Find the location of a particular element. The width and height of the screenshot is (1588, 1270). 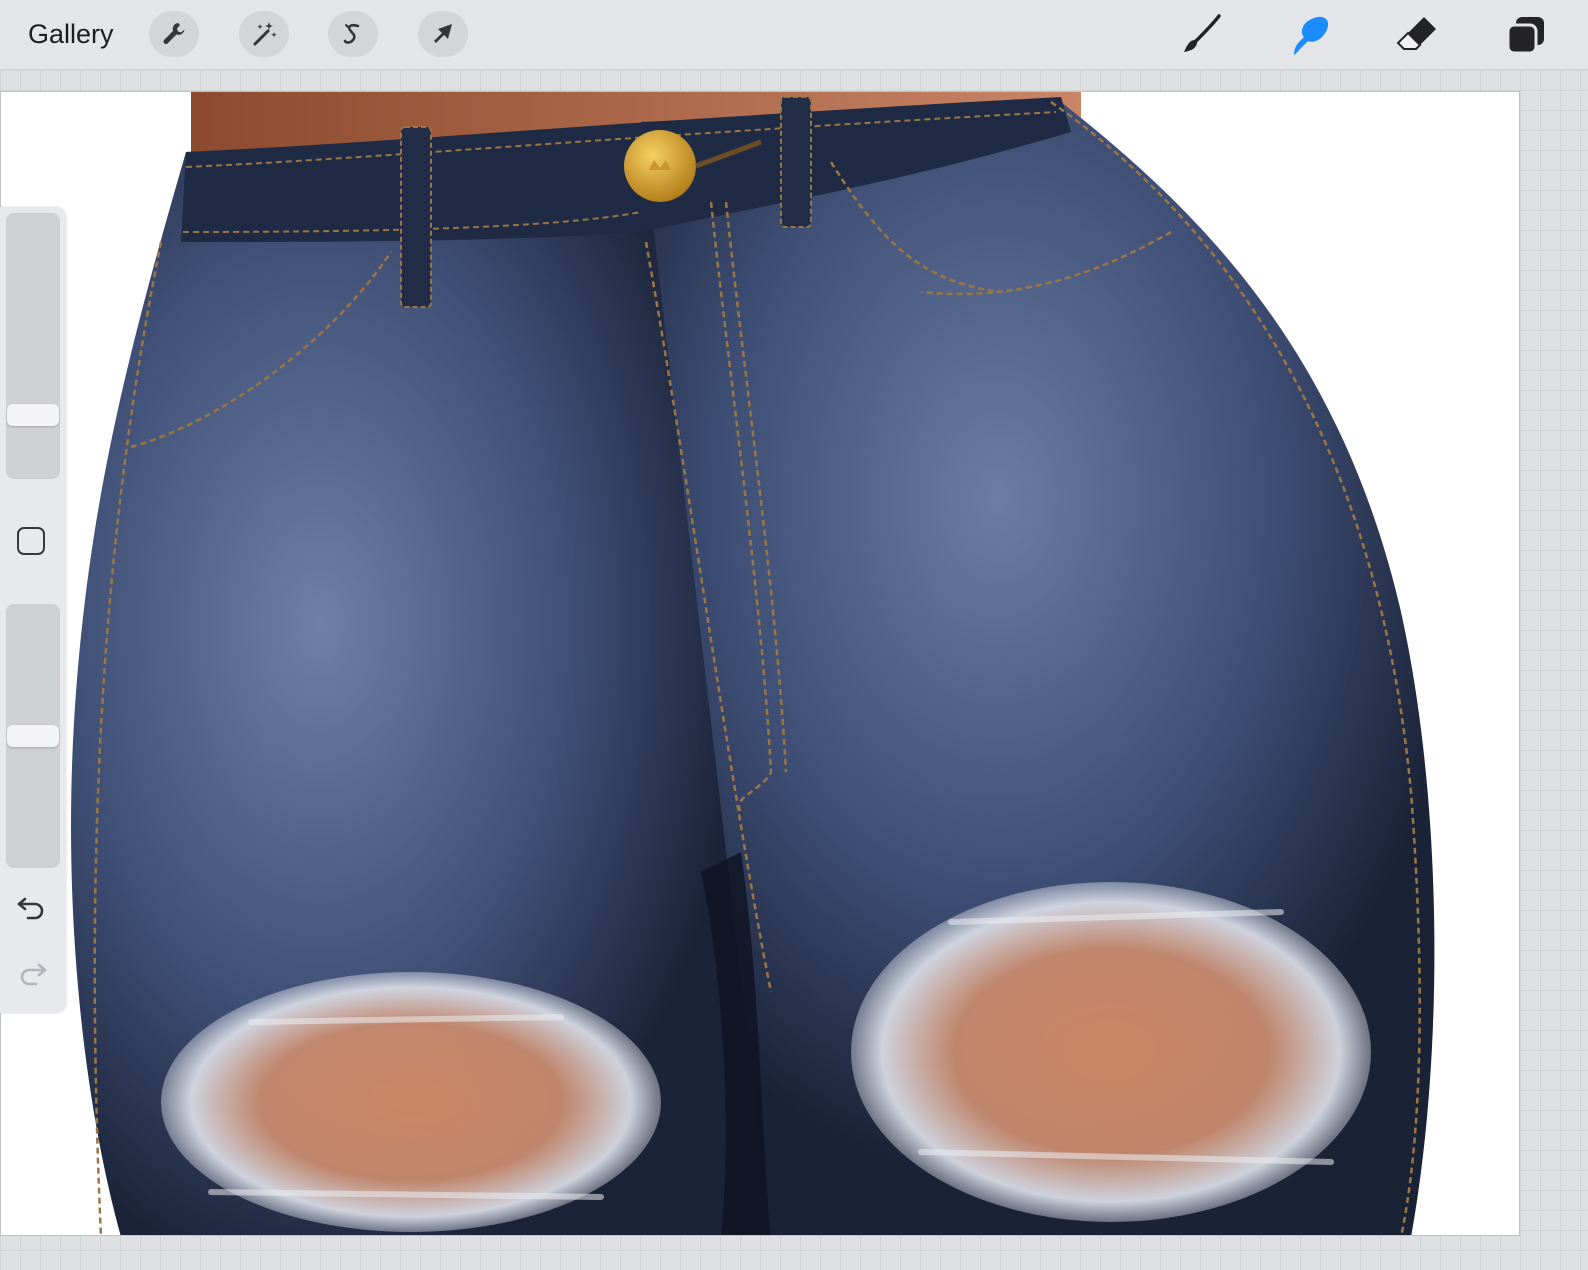

adjustments-button is located at coordinates (264, 34).